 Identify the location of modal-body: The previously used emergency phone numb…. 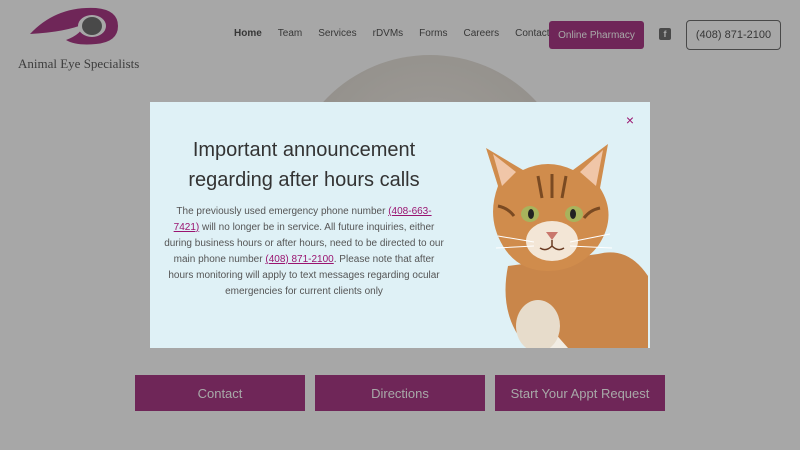
(304, 252).